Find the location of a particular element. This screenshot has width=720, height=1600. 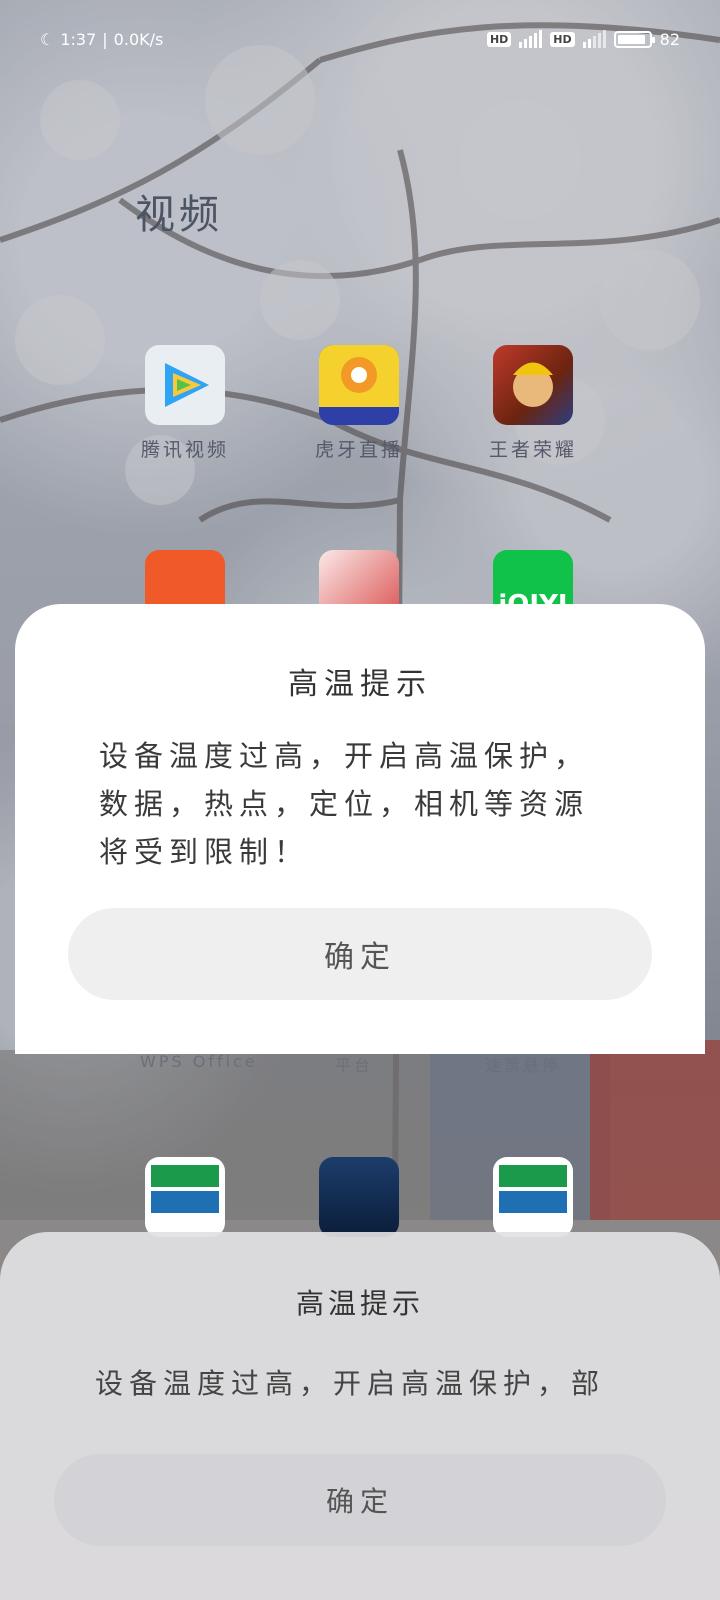

app-label: 王者荣耀 is located at coordinates (532, 450).